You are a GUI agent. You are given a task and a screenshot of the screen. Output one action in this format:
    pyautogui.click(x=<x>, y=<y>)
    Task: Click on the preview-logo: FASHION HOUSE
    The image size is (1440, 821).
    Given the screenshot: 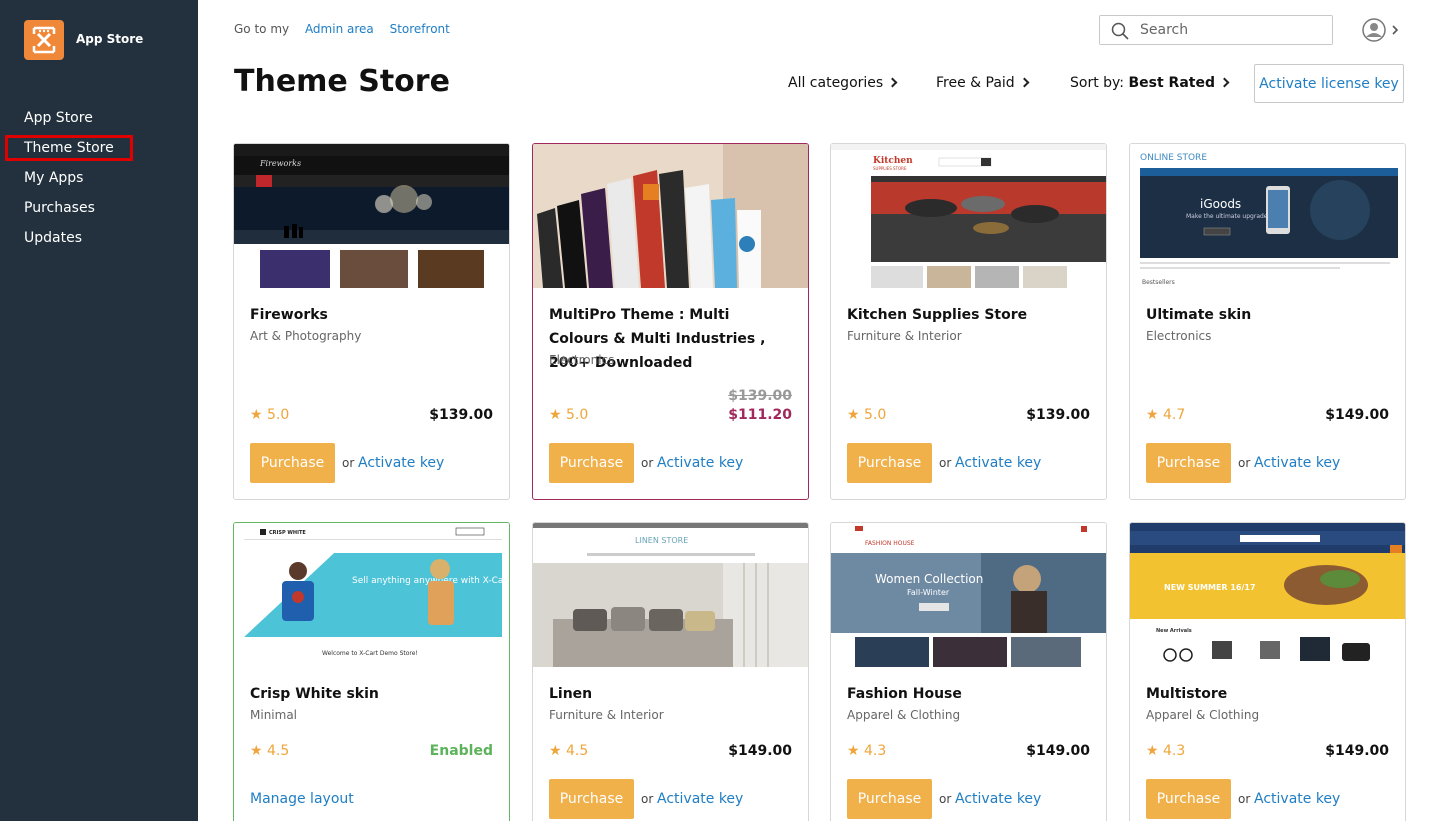 What is the action you would take?
    pyautogui.click(x=890, y=543)
    